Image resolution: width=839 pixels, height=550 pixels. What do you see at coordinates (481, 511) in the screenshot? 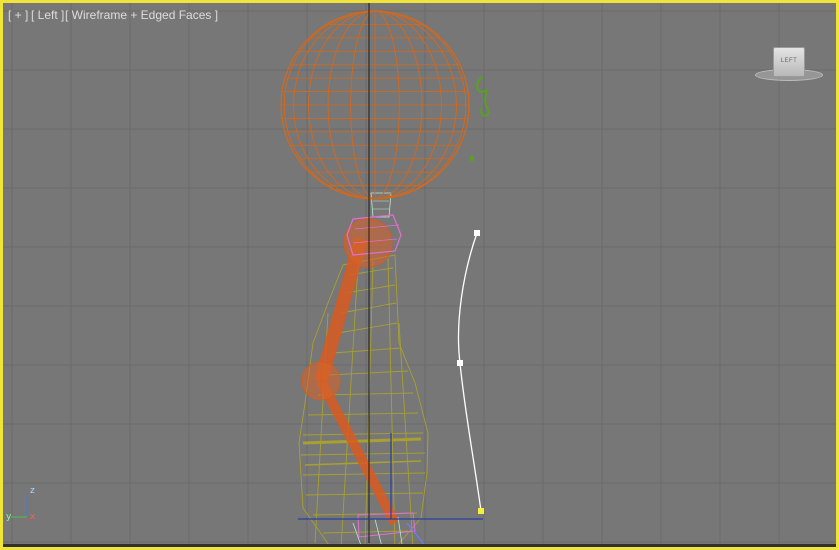
I see `spline-vertex-selected` at bounding box center [481, 511].